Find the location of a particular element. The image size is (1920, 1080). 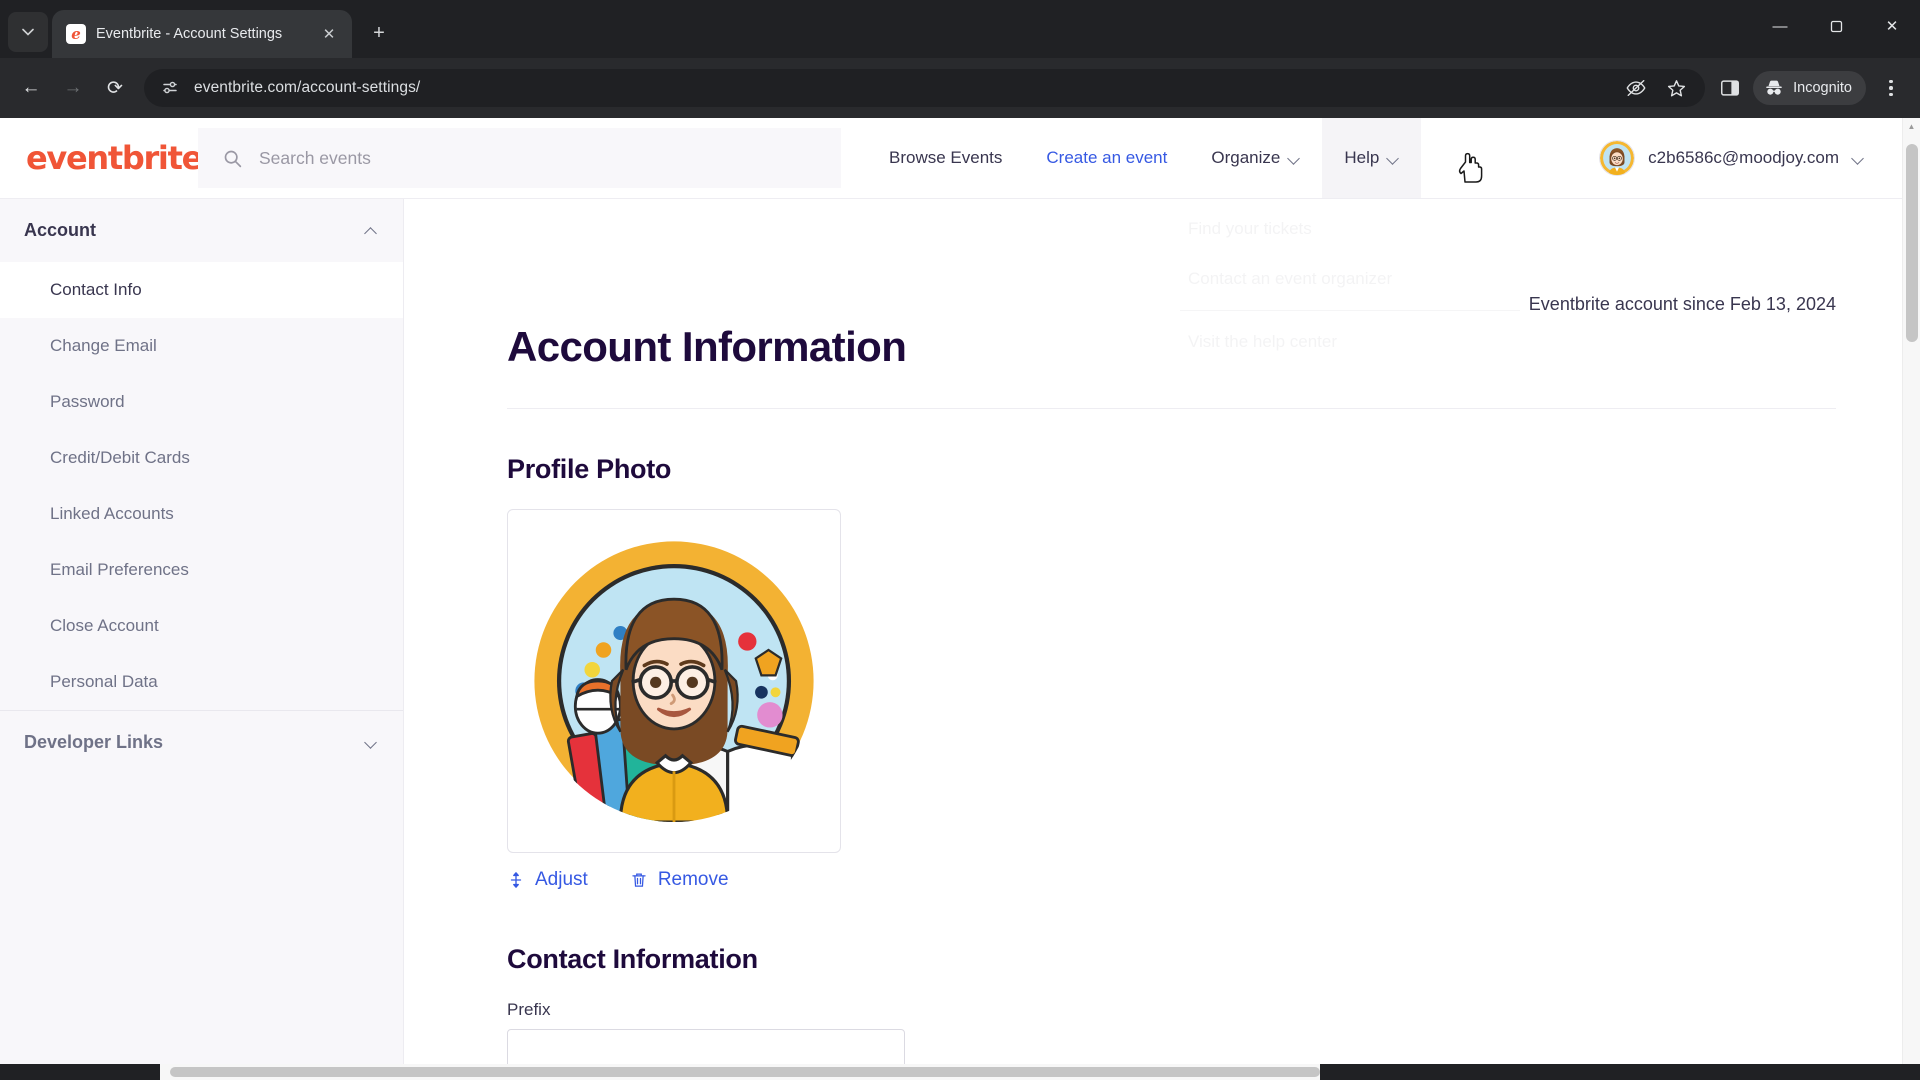

sidebar-item-password: Password is located at coordinates (201, 402).